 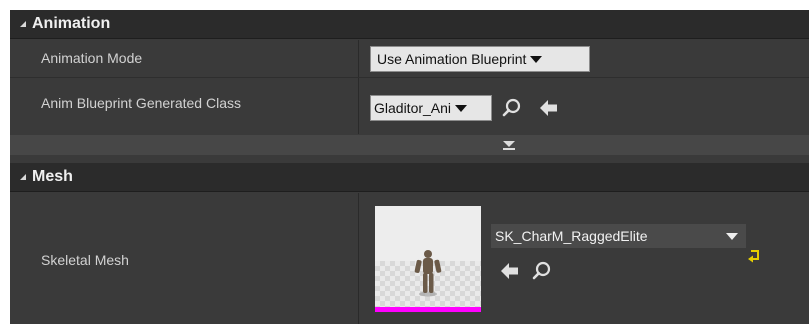 What do you see at coordinates (85, 260) in the screenshot?
I see `property-label: Skeletal Mesh` at bounding box center [85, 260].